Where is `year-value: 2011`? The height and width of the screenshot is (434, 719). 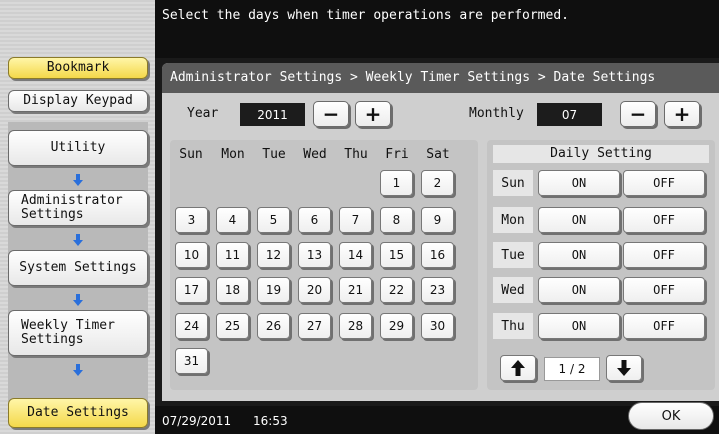
year-value: 2011 is located at coordinates (272, 114).